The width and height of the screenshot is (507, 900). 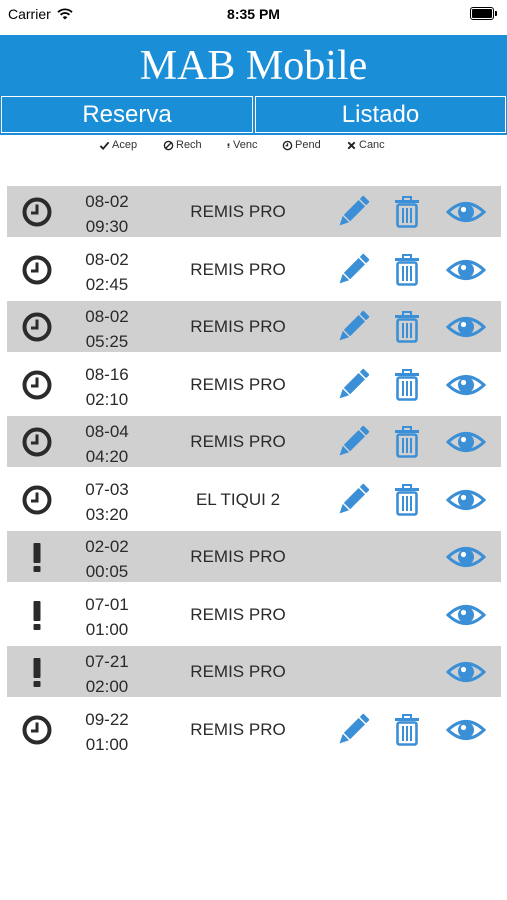 What do you see at coordinates (107, 674) in the screenshot?
I see `reservation-datetime: 07-21 02:00` at bounding box center [107, 674].